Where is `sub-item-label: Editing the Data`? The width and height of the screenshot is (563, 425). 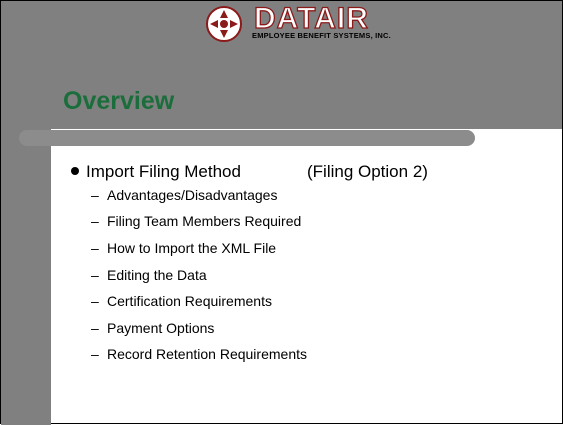 sub-item-label: Editing the Data is located at coordinates (157, 275).